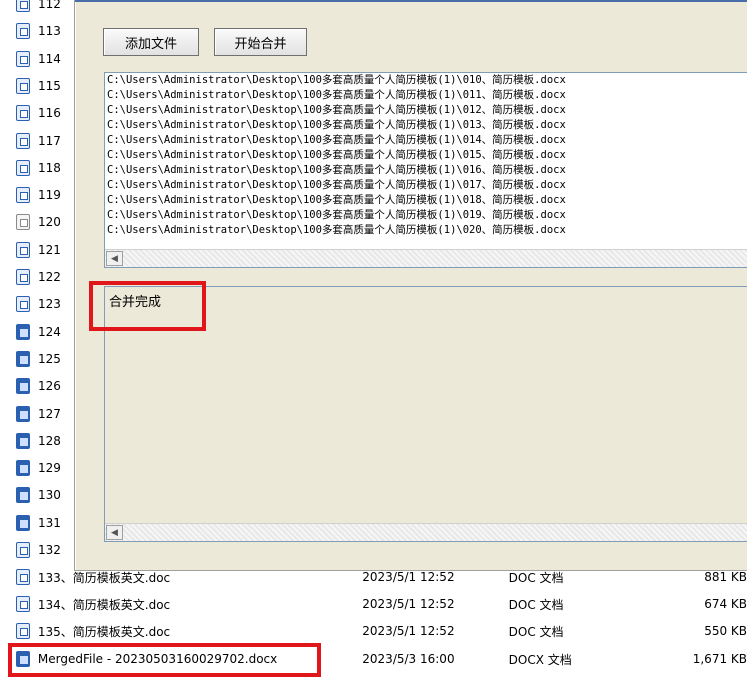  Describe the element at coordinates (381, 604) in the screenshot. I see `file-detail-row: 134、简历模板英文.doc 2023/5/1 12:52 DOC 文档 674 KB` at that location.